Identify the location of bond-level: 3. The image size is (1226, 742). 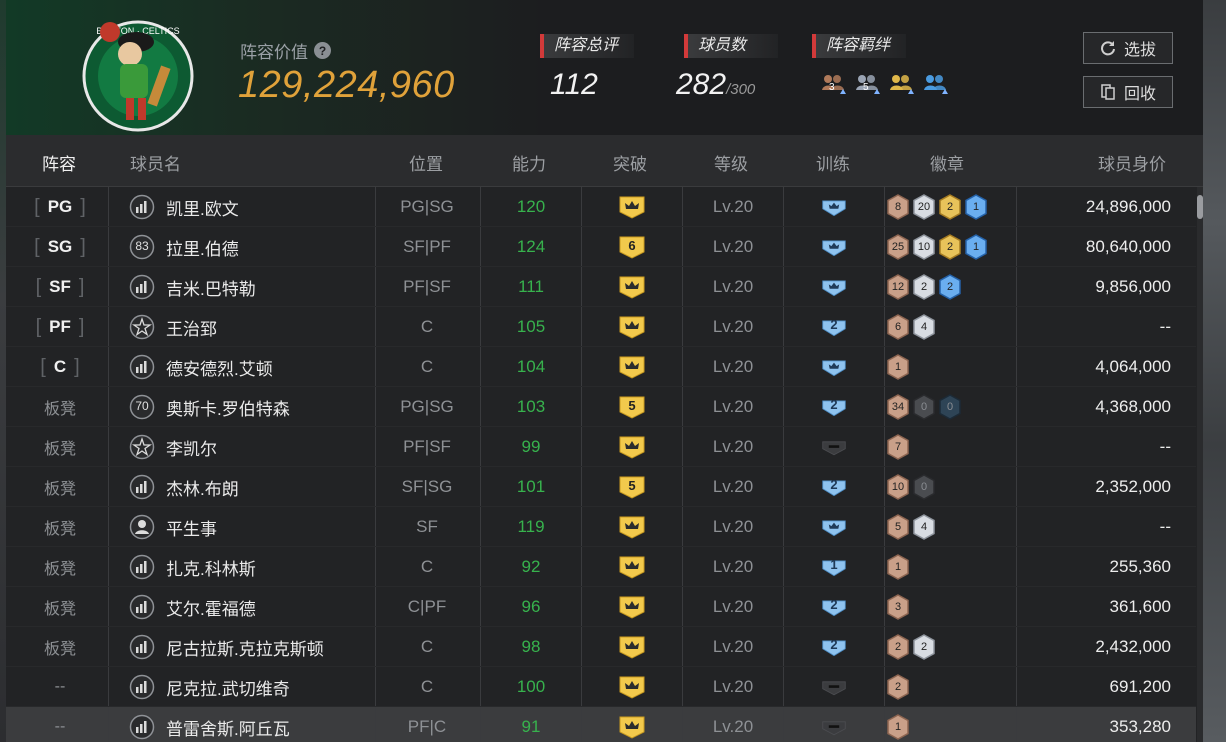
(832, 87).